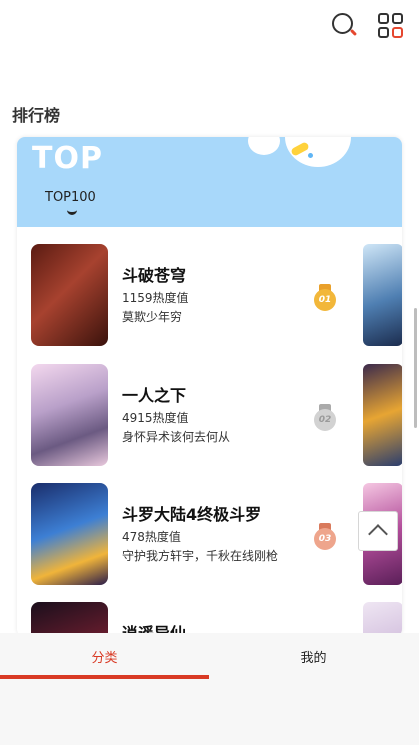 The height and width of the screenshot is (745, 419). I want to click on nav-active-indicator, so click(104, 677).